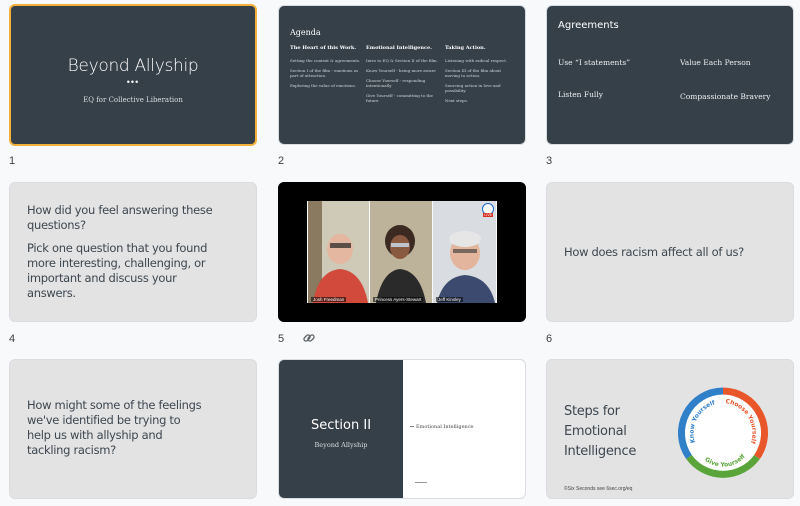 The image size is (800, 506). I want to click on agenda-heading: The Heart of this Work., so click(323, 48).